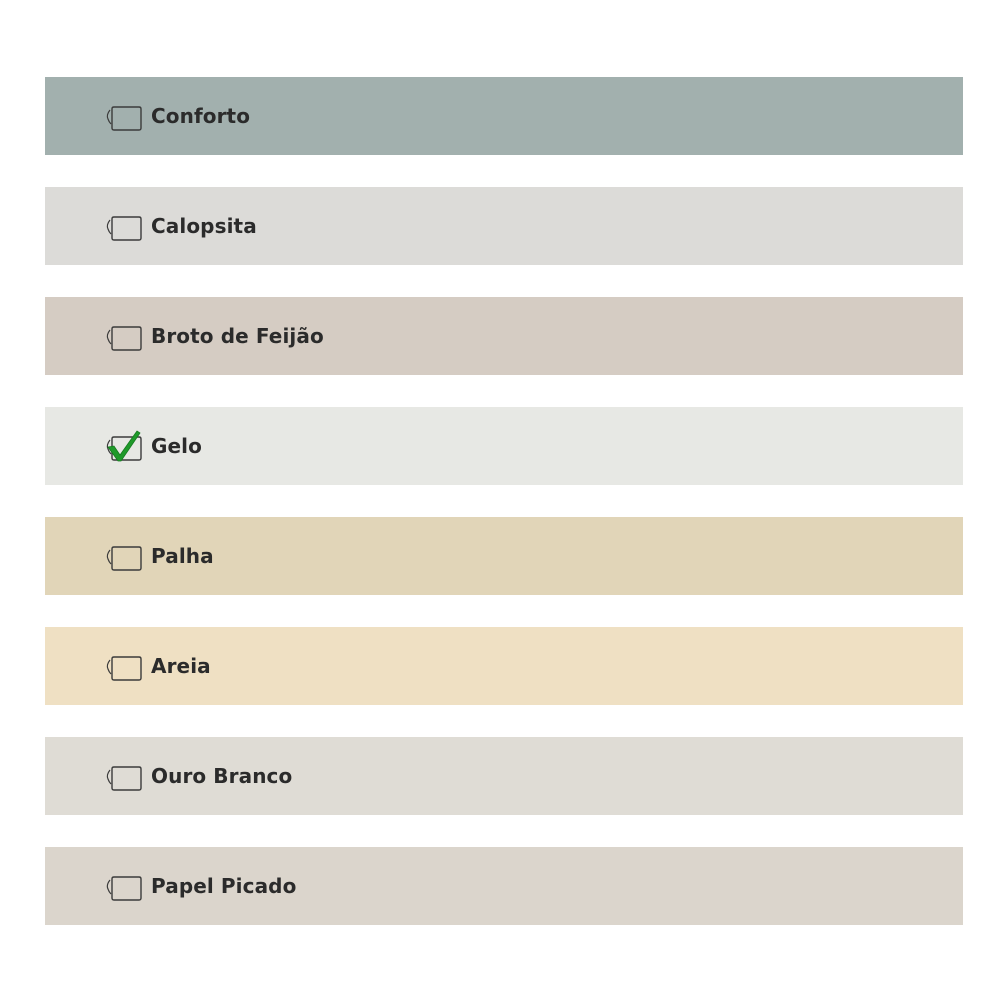 The height and width of the screenshot is (1000, 1000). I want to click on check-mark-icon, so click(124, 446).